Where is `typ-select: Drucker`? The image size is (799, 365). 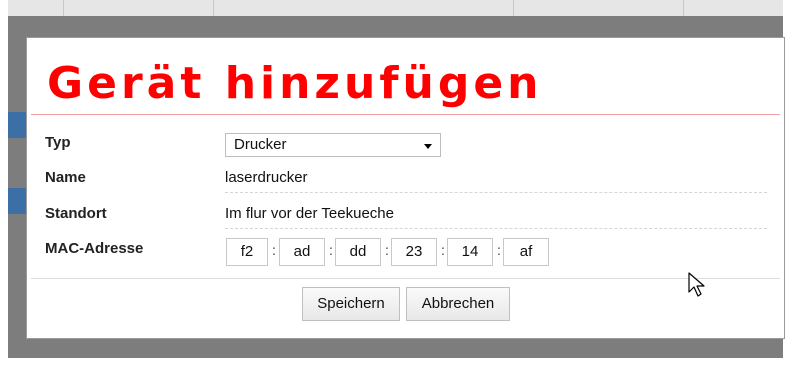
typ-select: Drucker is located at coordinates (333, 145).